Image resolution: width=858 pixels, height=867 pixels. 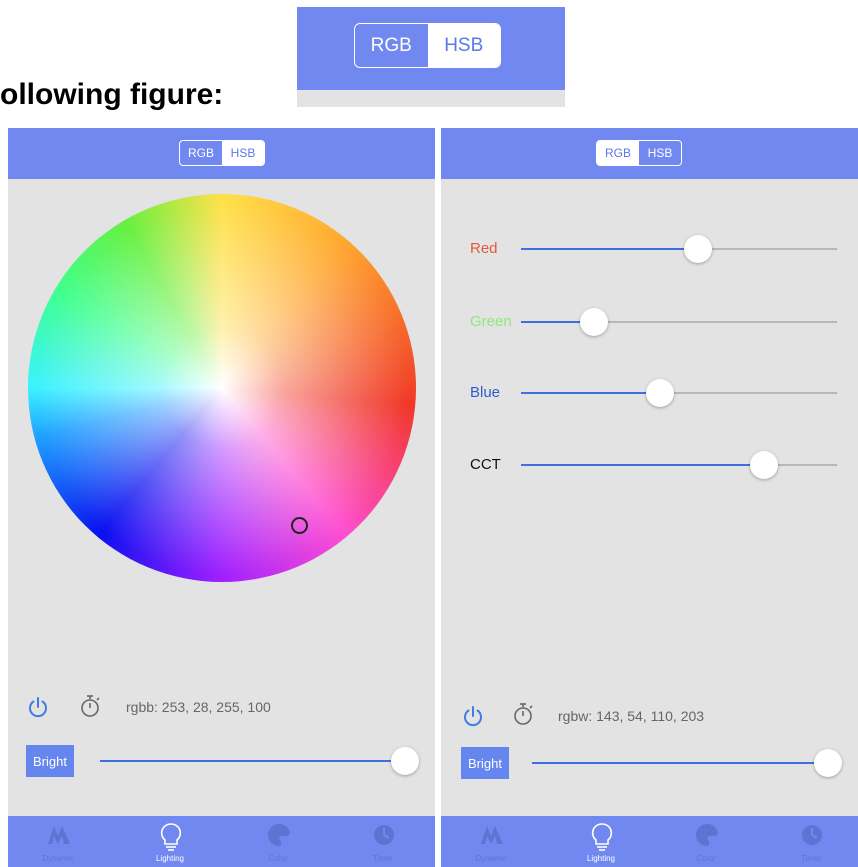 What do you see at coordinates (594, 322) in the screenshot?
I see `green-slider-thumb` at bounding box center [594, 322].